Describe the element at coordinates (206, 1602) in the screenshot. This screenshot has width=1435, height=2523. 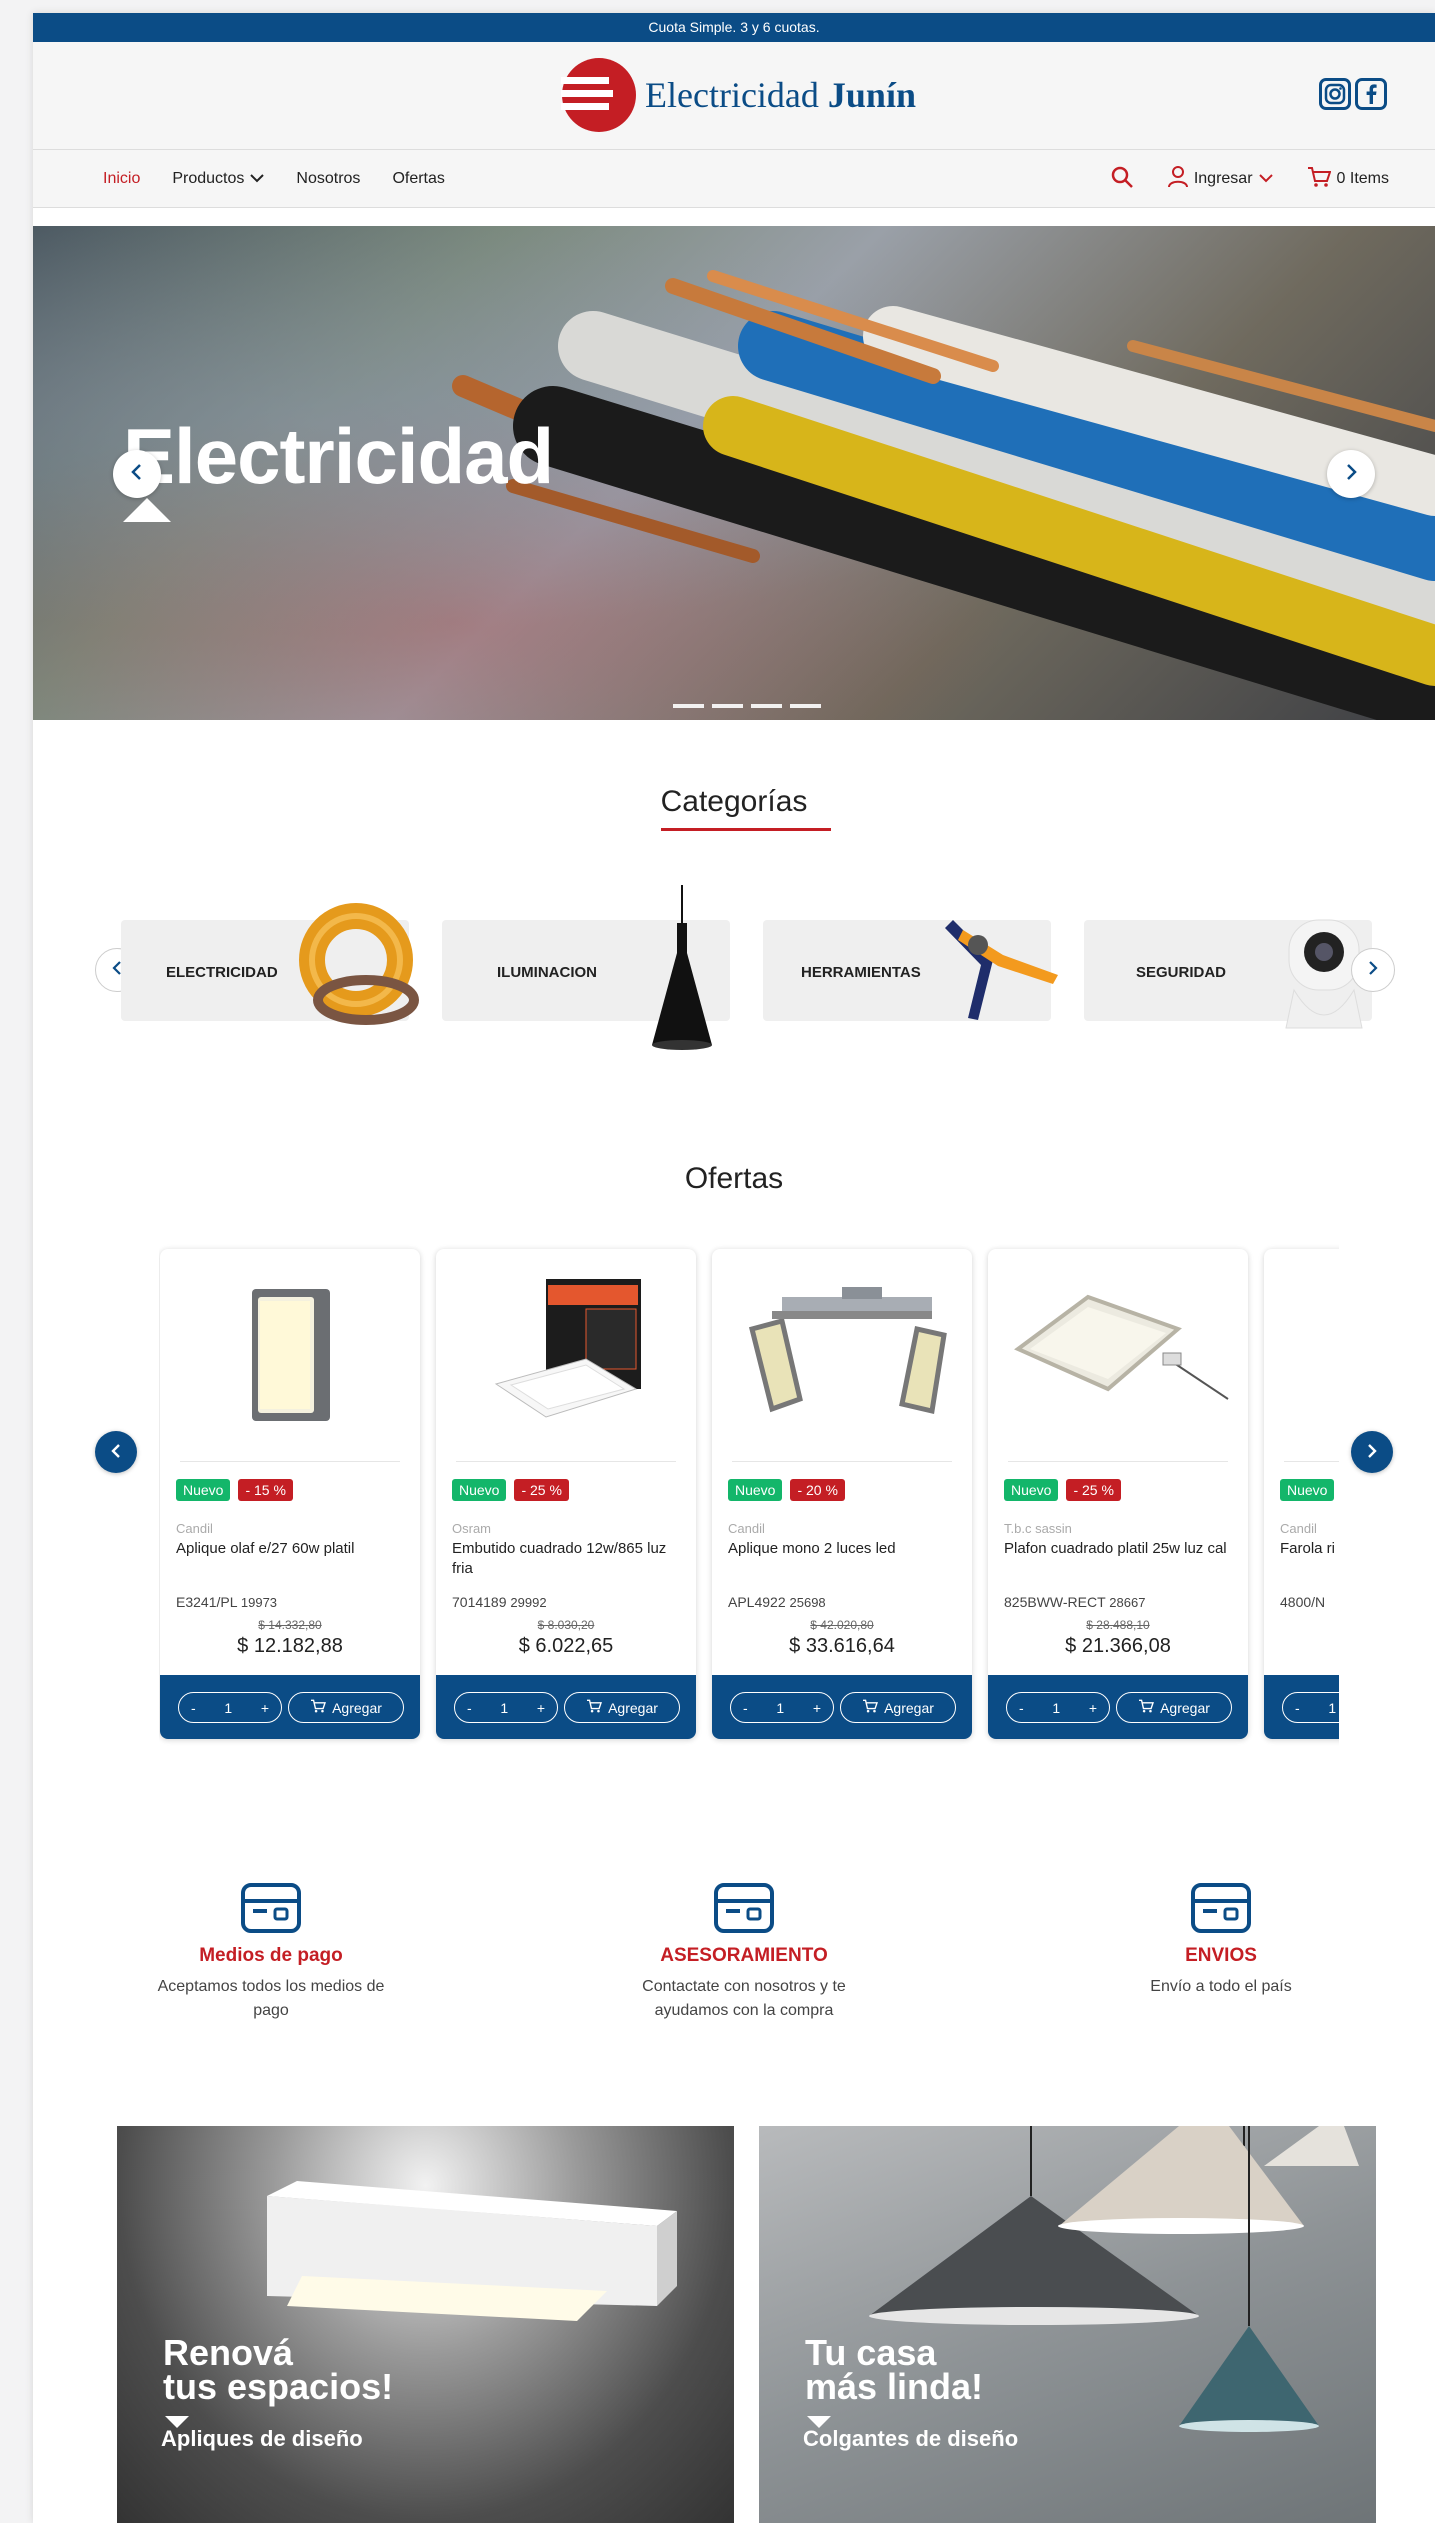
I see `product-sku-code: E3241/PL` at that location.